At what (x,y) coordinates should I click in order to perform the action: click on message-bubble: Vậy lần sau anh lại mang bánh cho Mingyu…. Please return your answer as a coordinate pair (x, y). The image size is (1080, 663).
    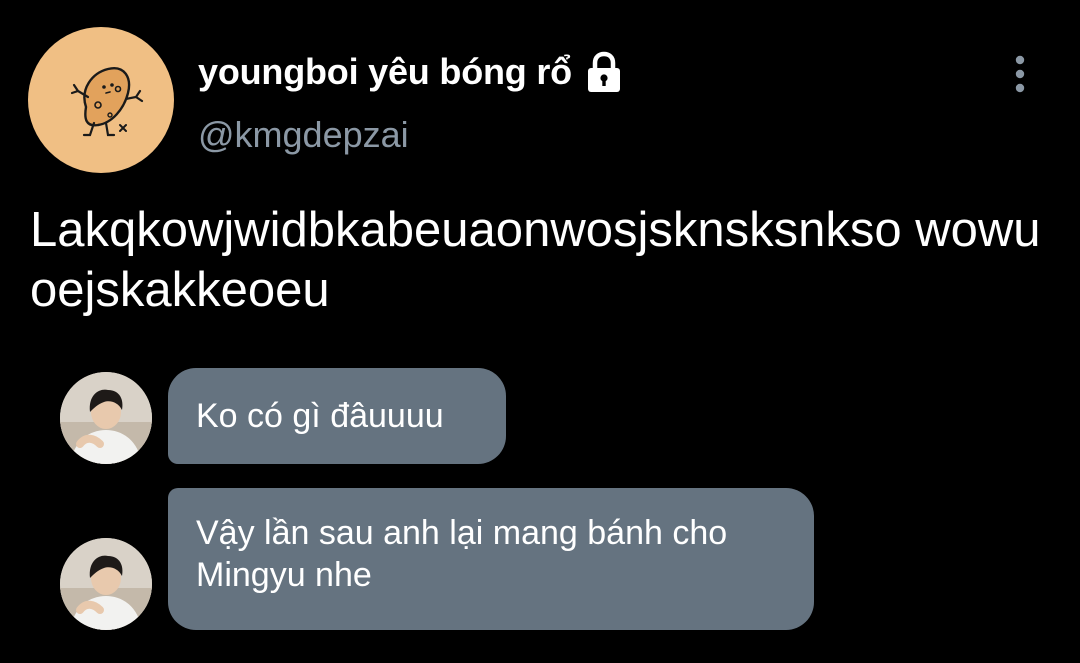
    Looking at the image, I should click on (491, 559).